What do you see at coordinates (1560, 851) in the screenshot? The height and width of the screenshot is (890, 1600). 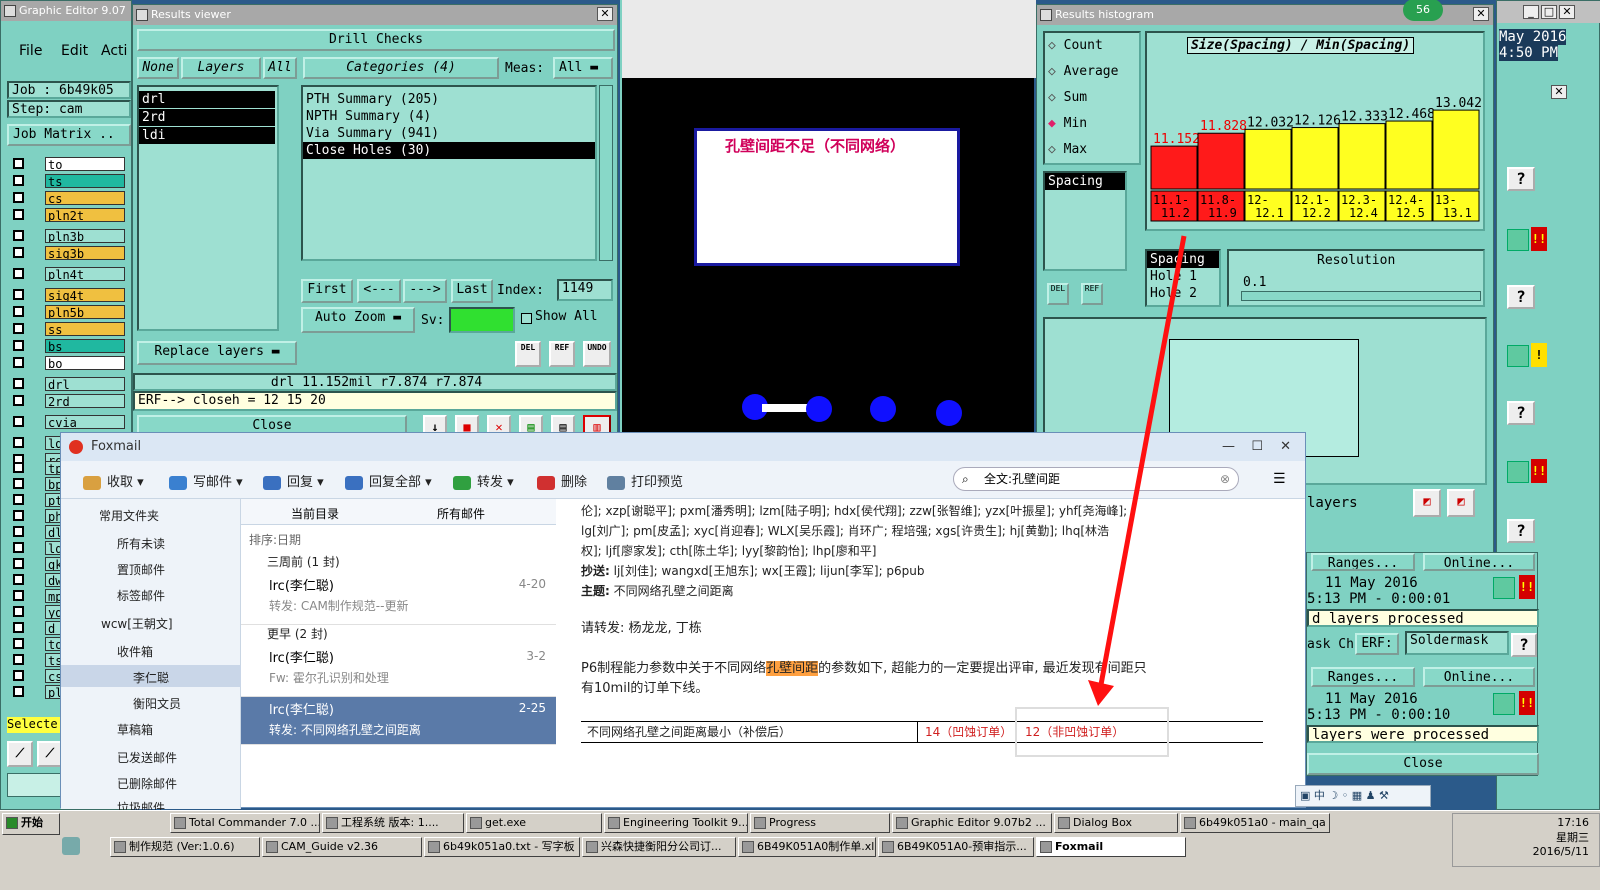 I see `clock-date: 2016/5/11` at bounding box center [1560, 851].